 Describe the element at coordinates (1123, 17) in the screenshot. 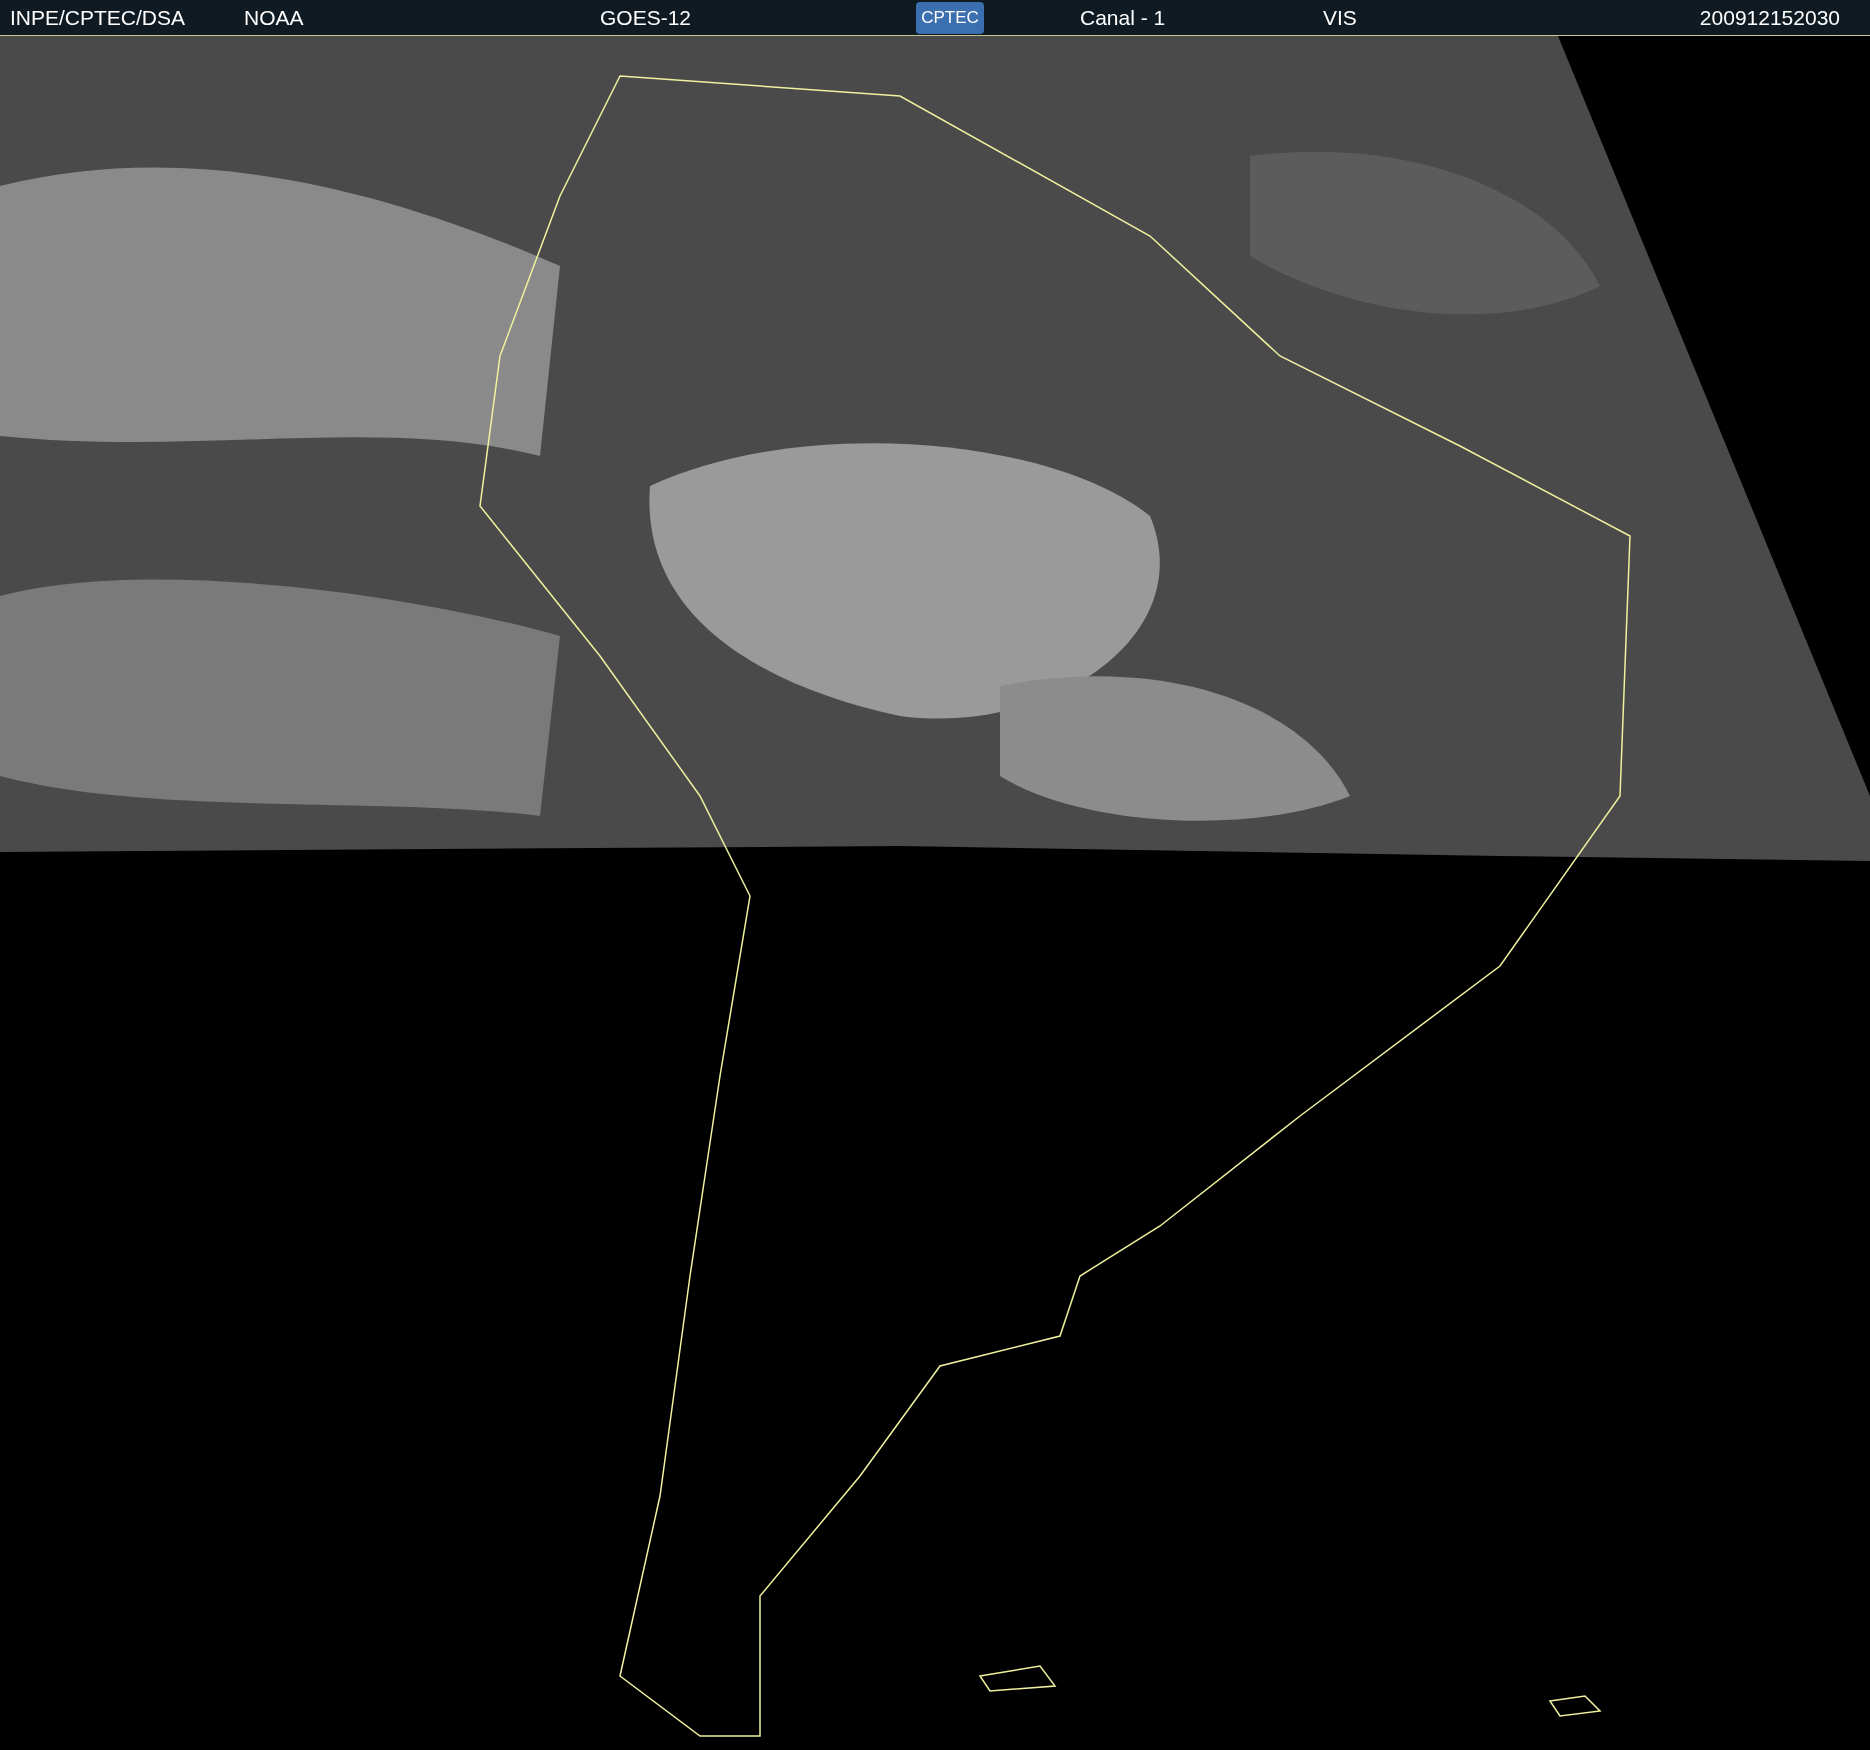

I see `channel-label: Canal - 1` at that location.